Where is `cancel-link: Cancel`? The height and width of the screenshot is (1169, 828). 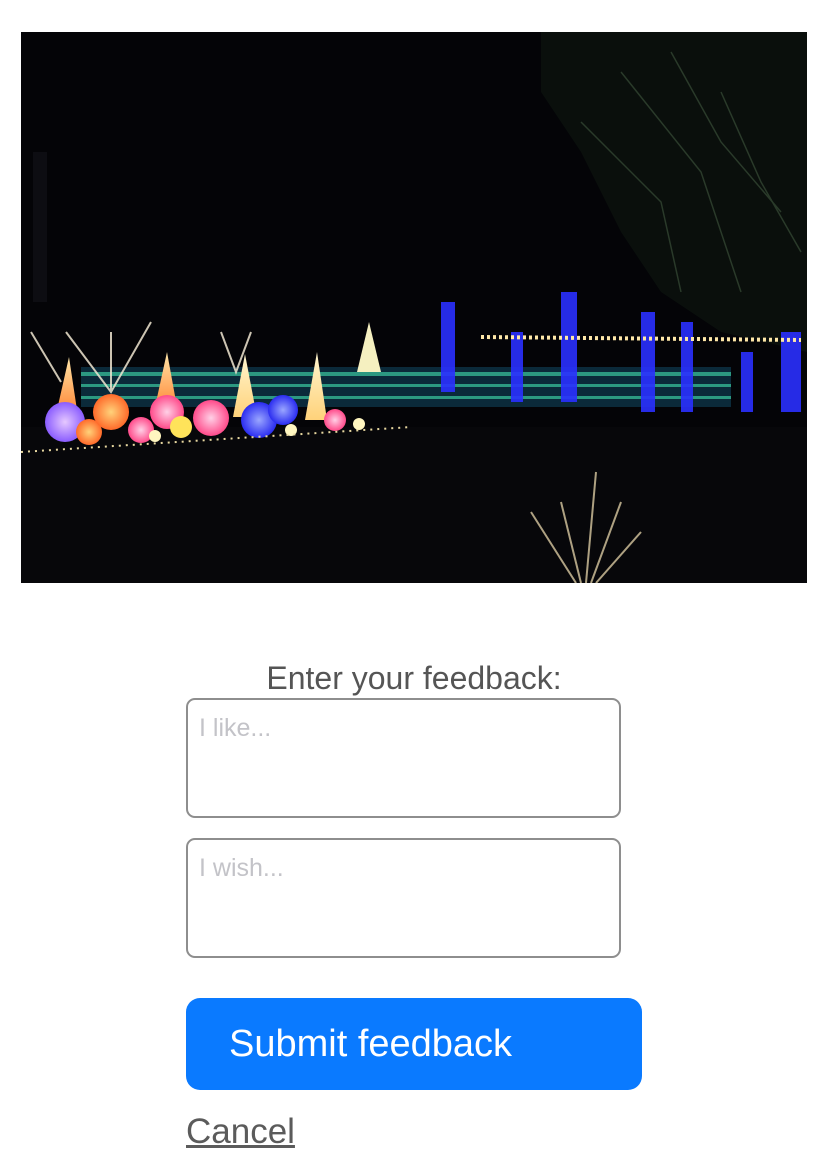 cancel-link: Cancel is located at coordinates (240, 1132).